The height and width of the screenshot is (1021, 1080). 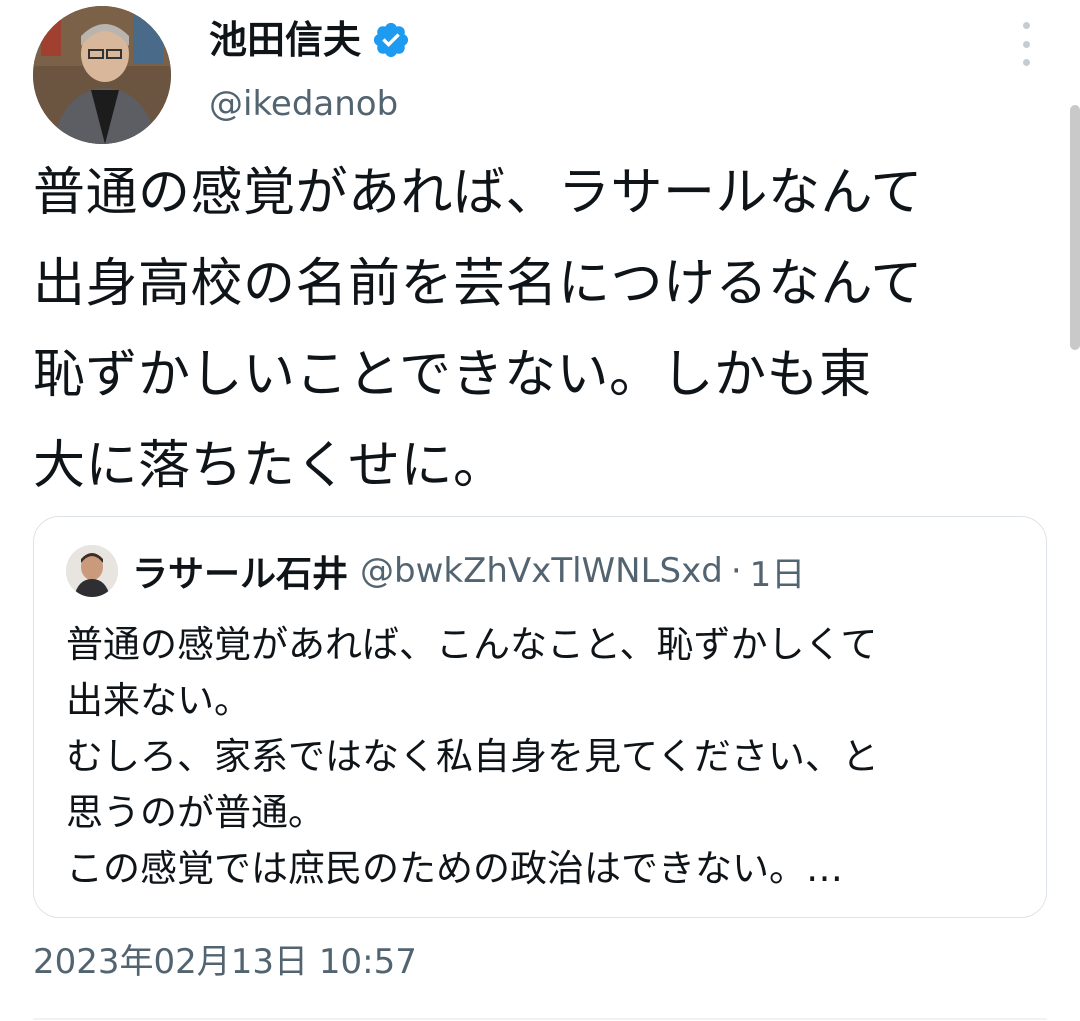 What do you see at coordinates (540, 1019) in the screenshot?
I see `divider` at bounding box center [540, 1019].